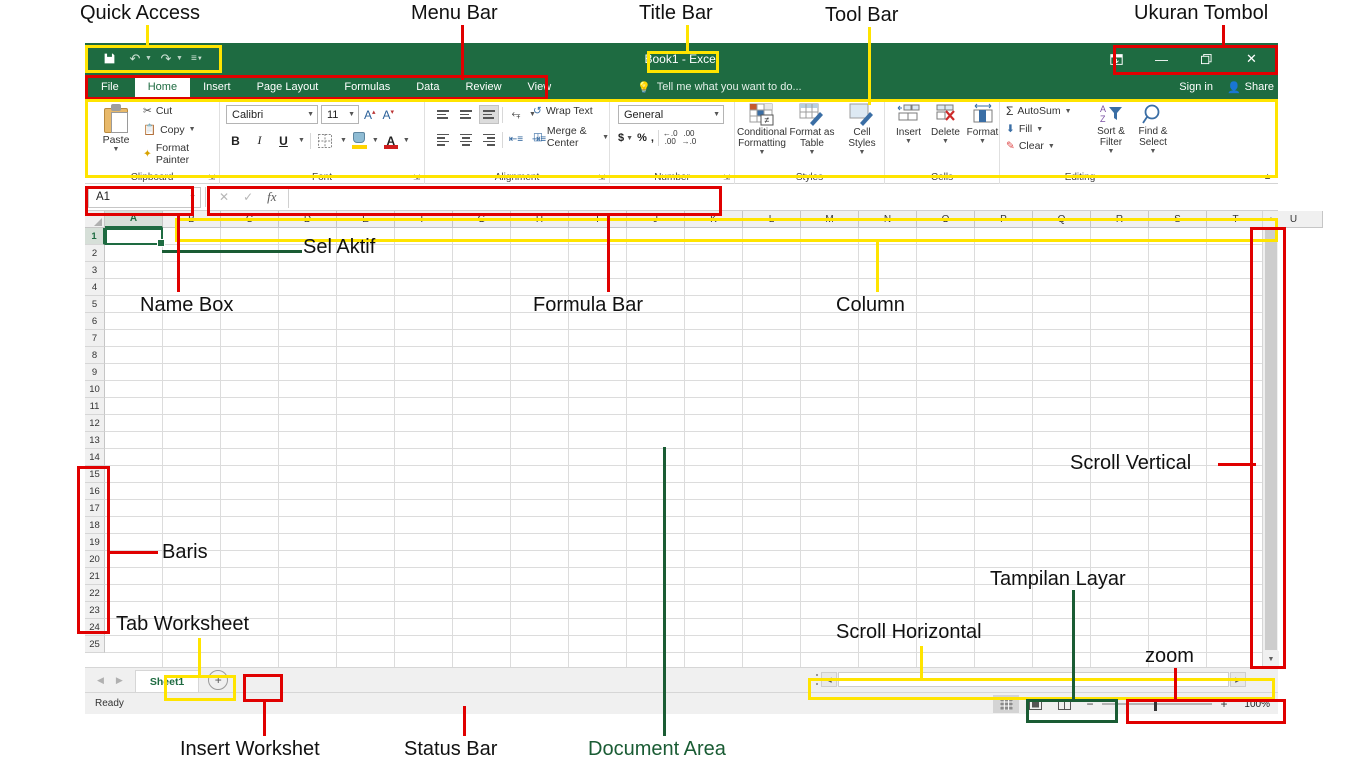 The width and height of the screenshot is (1366, 768). What do you see at coordinates (366, 491) in the screenshot?
I see `cell-E16` at bounding box center [366, 491].